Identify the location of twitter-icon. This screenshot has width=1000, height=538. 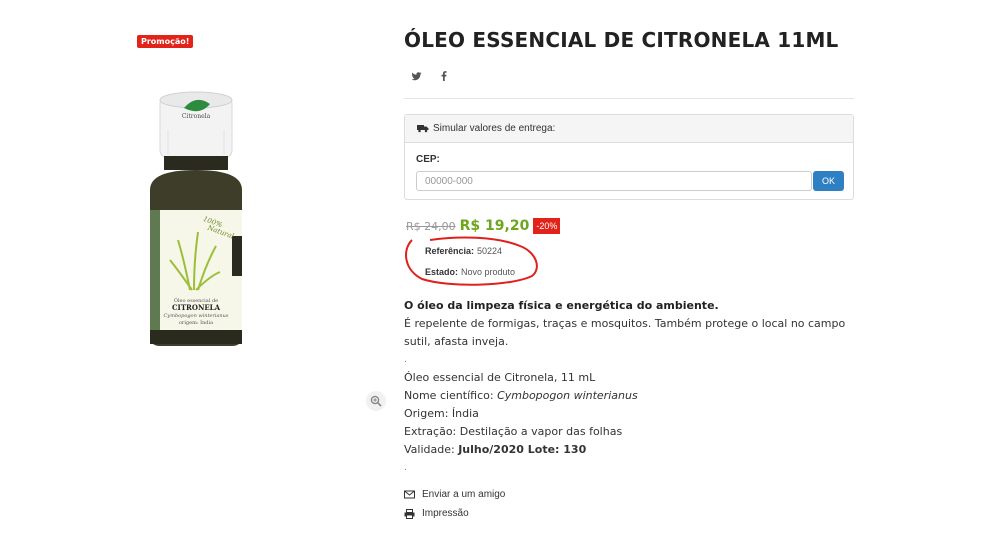
(416, 75).